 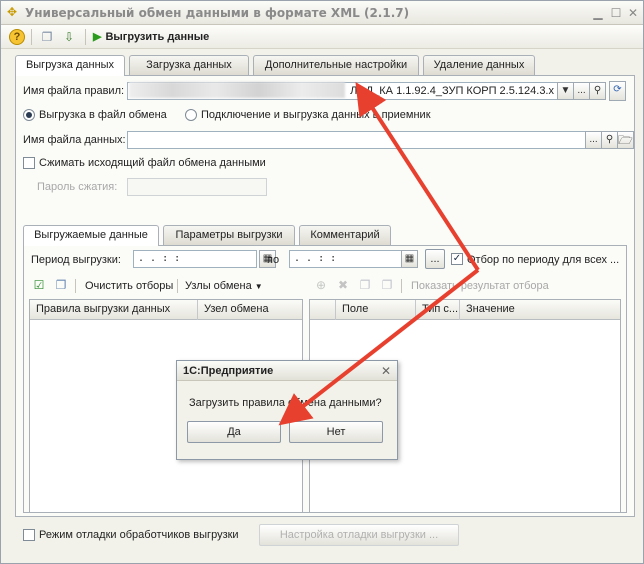 I want to click on save-settings-icon: ⇩, so click(x=69, y=37).